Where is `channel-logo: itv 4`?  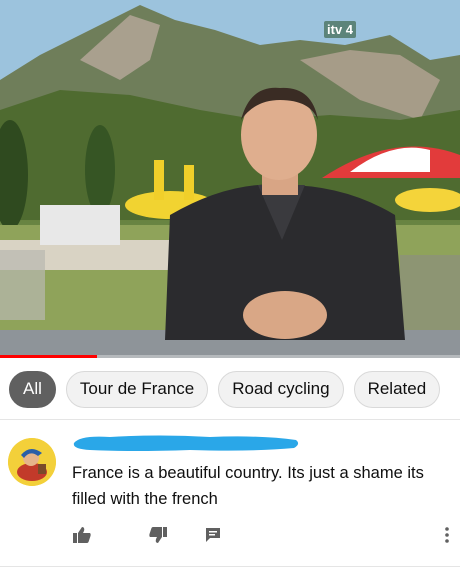
channel-logo: itv 4 is located at coordinates (344, 29).